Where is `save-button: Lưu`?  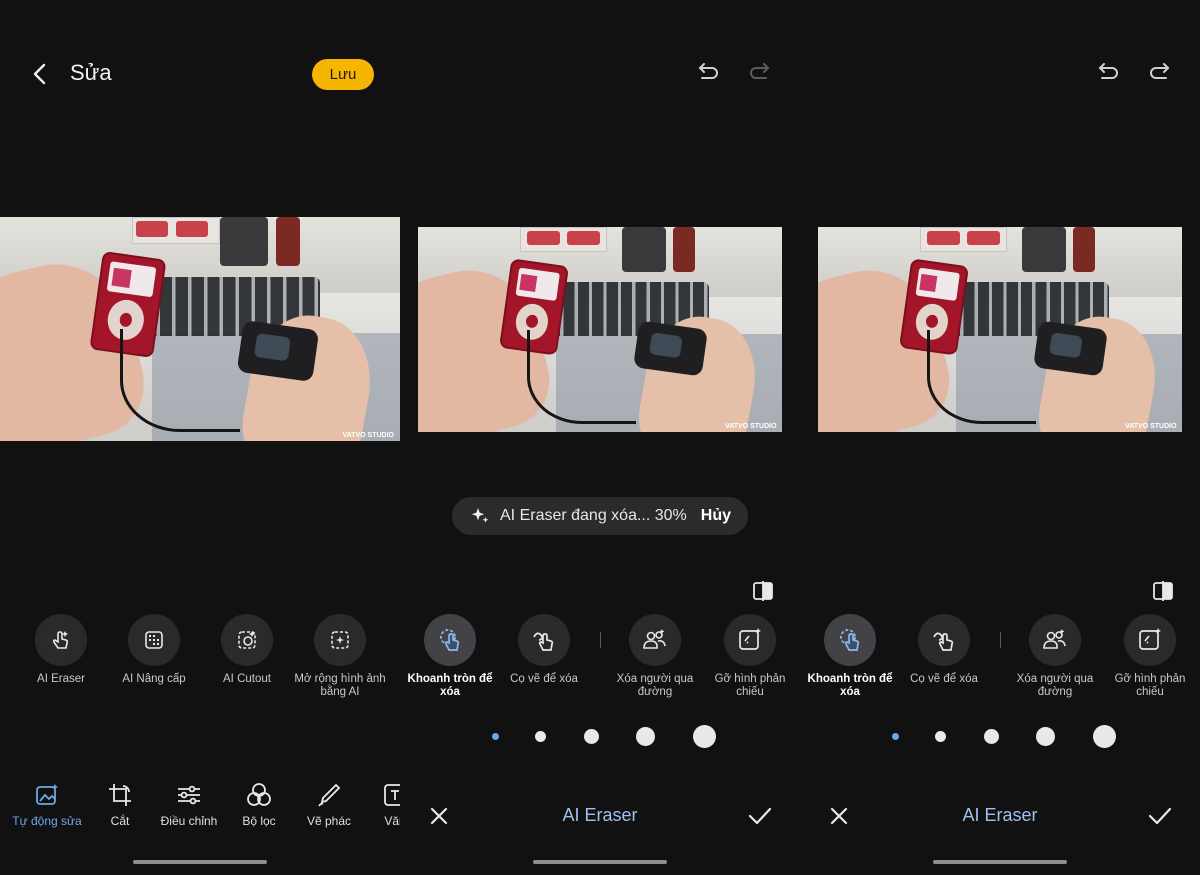 save-button: Lưu is located at coordinates (343, 74).